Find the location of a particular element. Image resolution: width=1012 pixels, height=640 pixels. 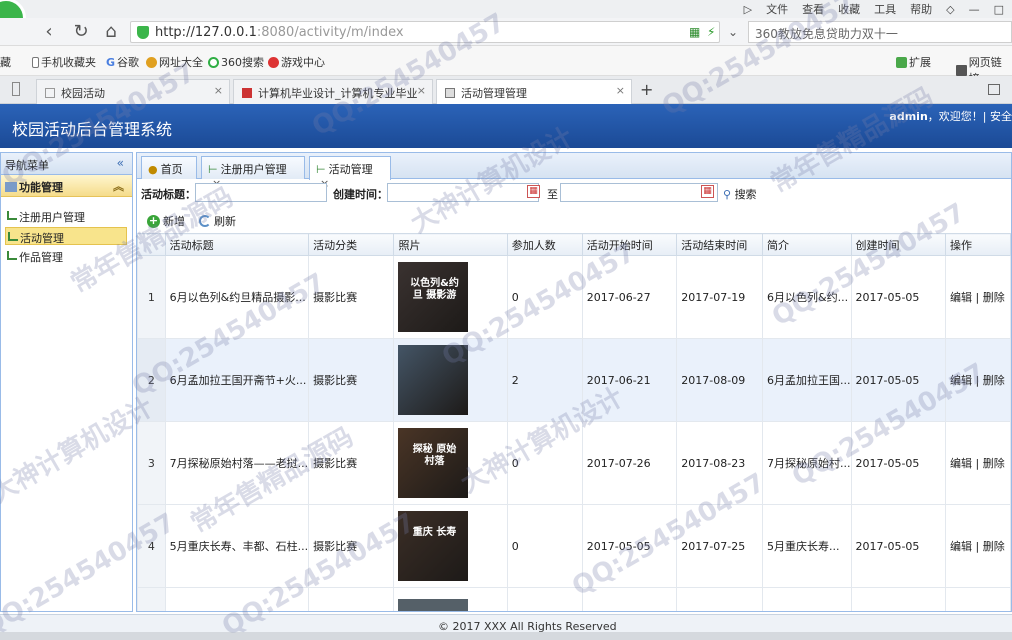

maximize-button: □ is located at coordinates (999, 9).